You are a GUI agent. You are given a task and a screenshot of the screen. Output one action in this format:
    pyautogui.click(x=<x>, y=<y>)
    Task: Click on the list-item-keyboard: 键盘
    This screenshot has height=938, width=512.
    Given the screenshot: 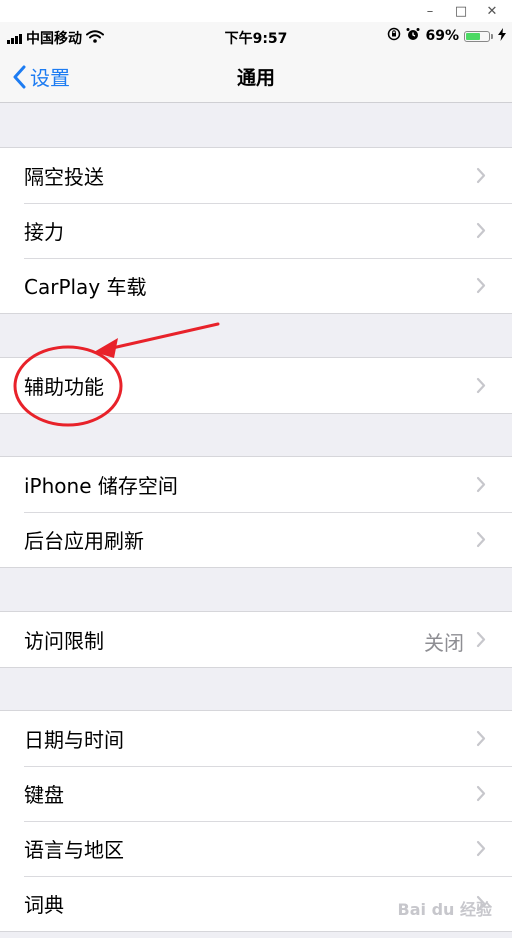 What is the action you would take?
    pyautogui.click(x=256, y=793)
    